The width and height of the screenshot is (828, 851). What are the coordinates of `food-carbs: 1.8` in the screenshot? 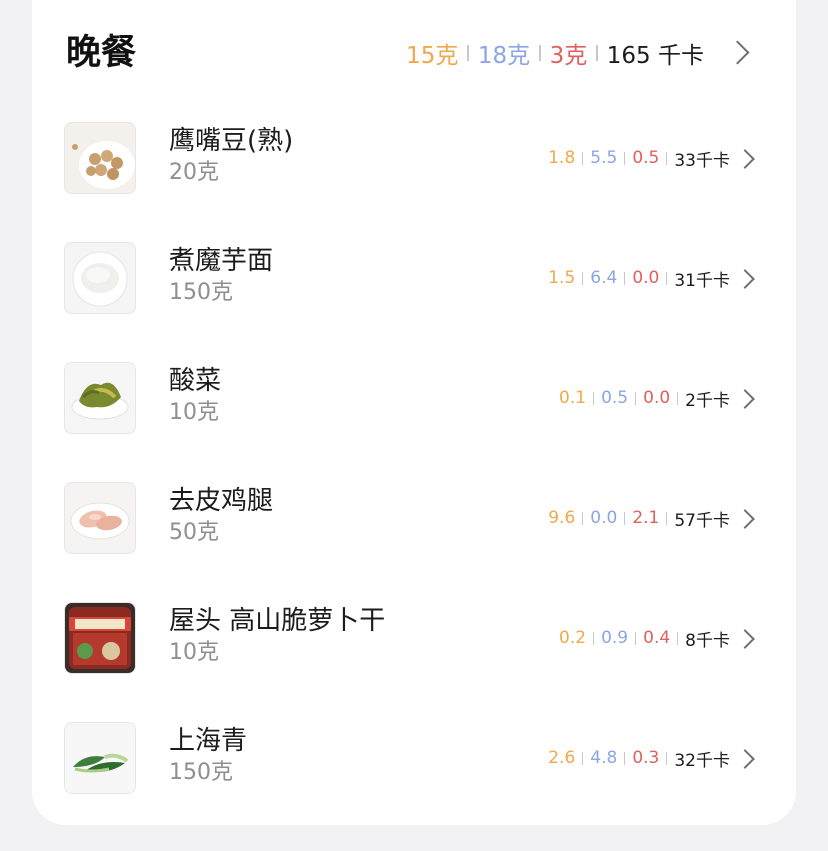 It's located at (562, 158).